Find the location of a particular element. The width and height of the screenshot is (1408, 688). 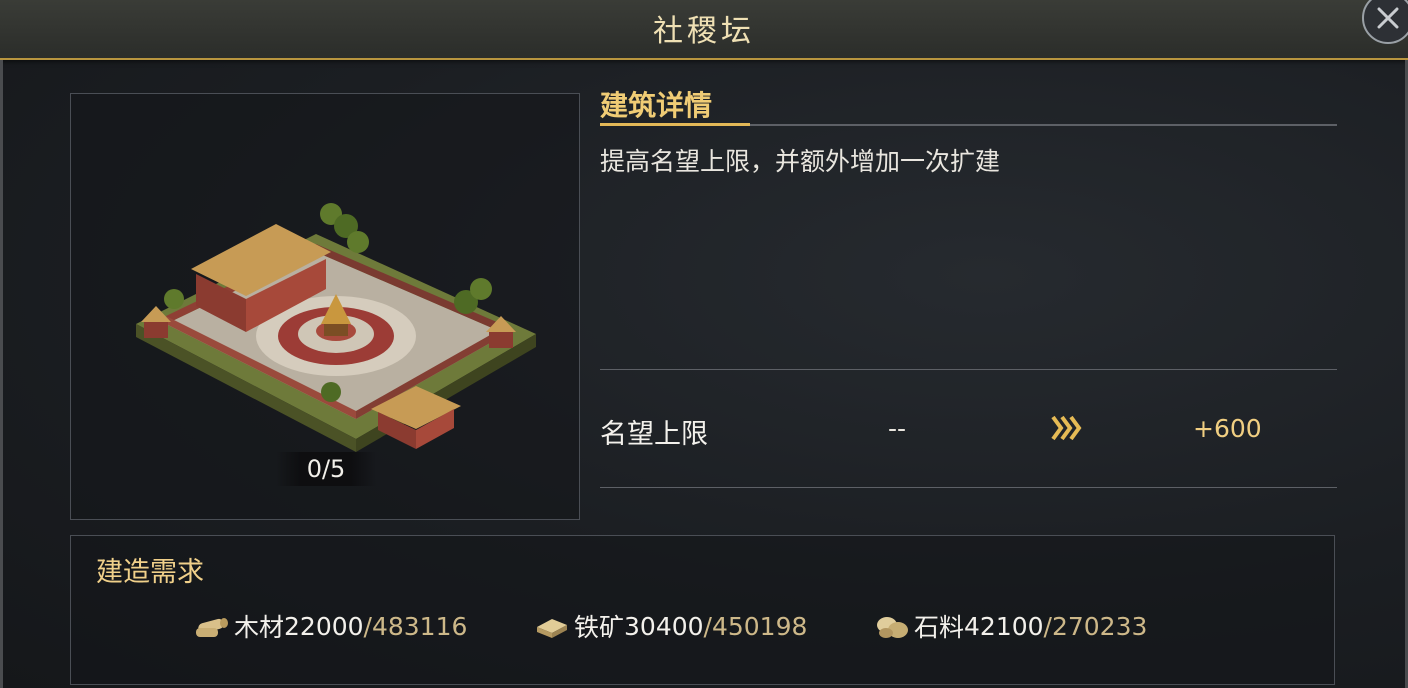

resource-name: 石料 is located at coordinates (939, 627).